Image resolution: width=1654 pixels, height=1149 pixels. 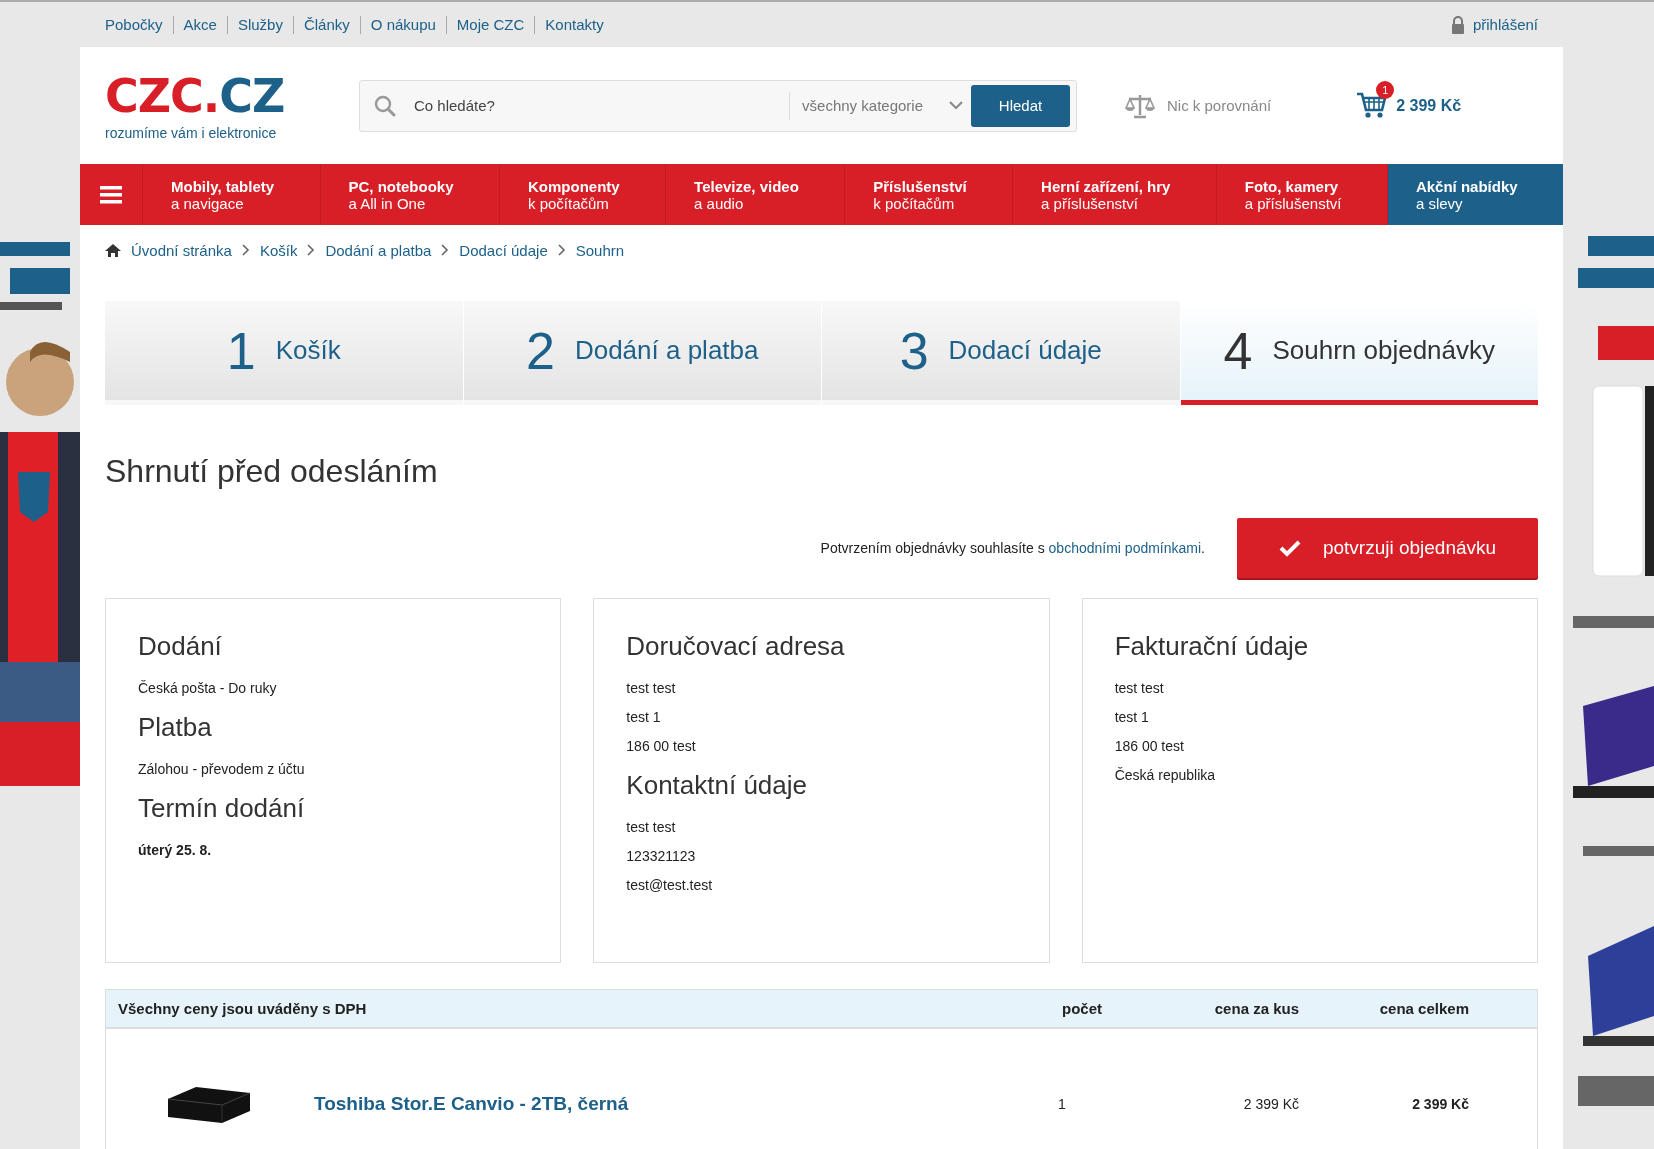 I want to click on login-link: přihlášení, so click(x=1505, y=24).